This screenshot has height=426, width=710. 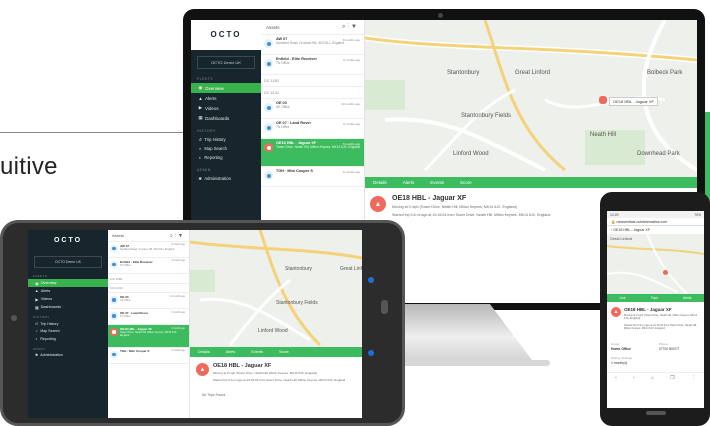 I want to click on tab-live: Live, so click(x=622, y=298).